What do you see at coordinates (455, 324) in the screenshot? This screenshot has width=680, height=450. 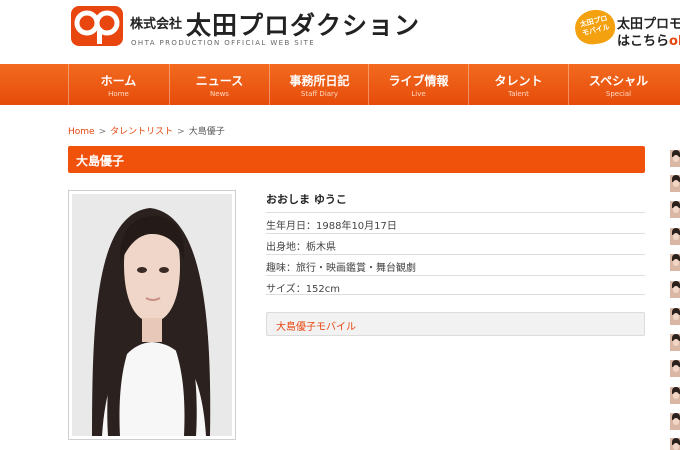 I see `talent-mobile-link: 大島優子モバイル` at bounding box center [455, 324].